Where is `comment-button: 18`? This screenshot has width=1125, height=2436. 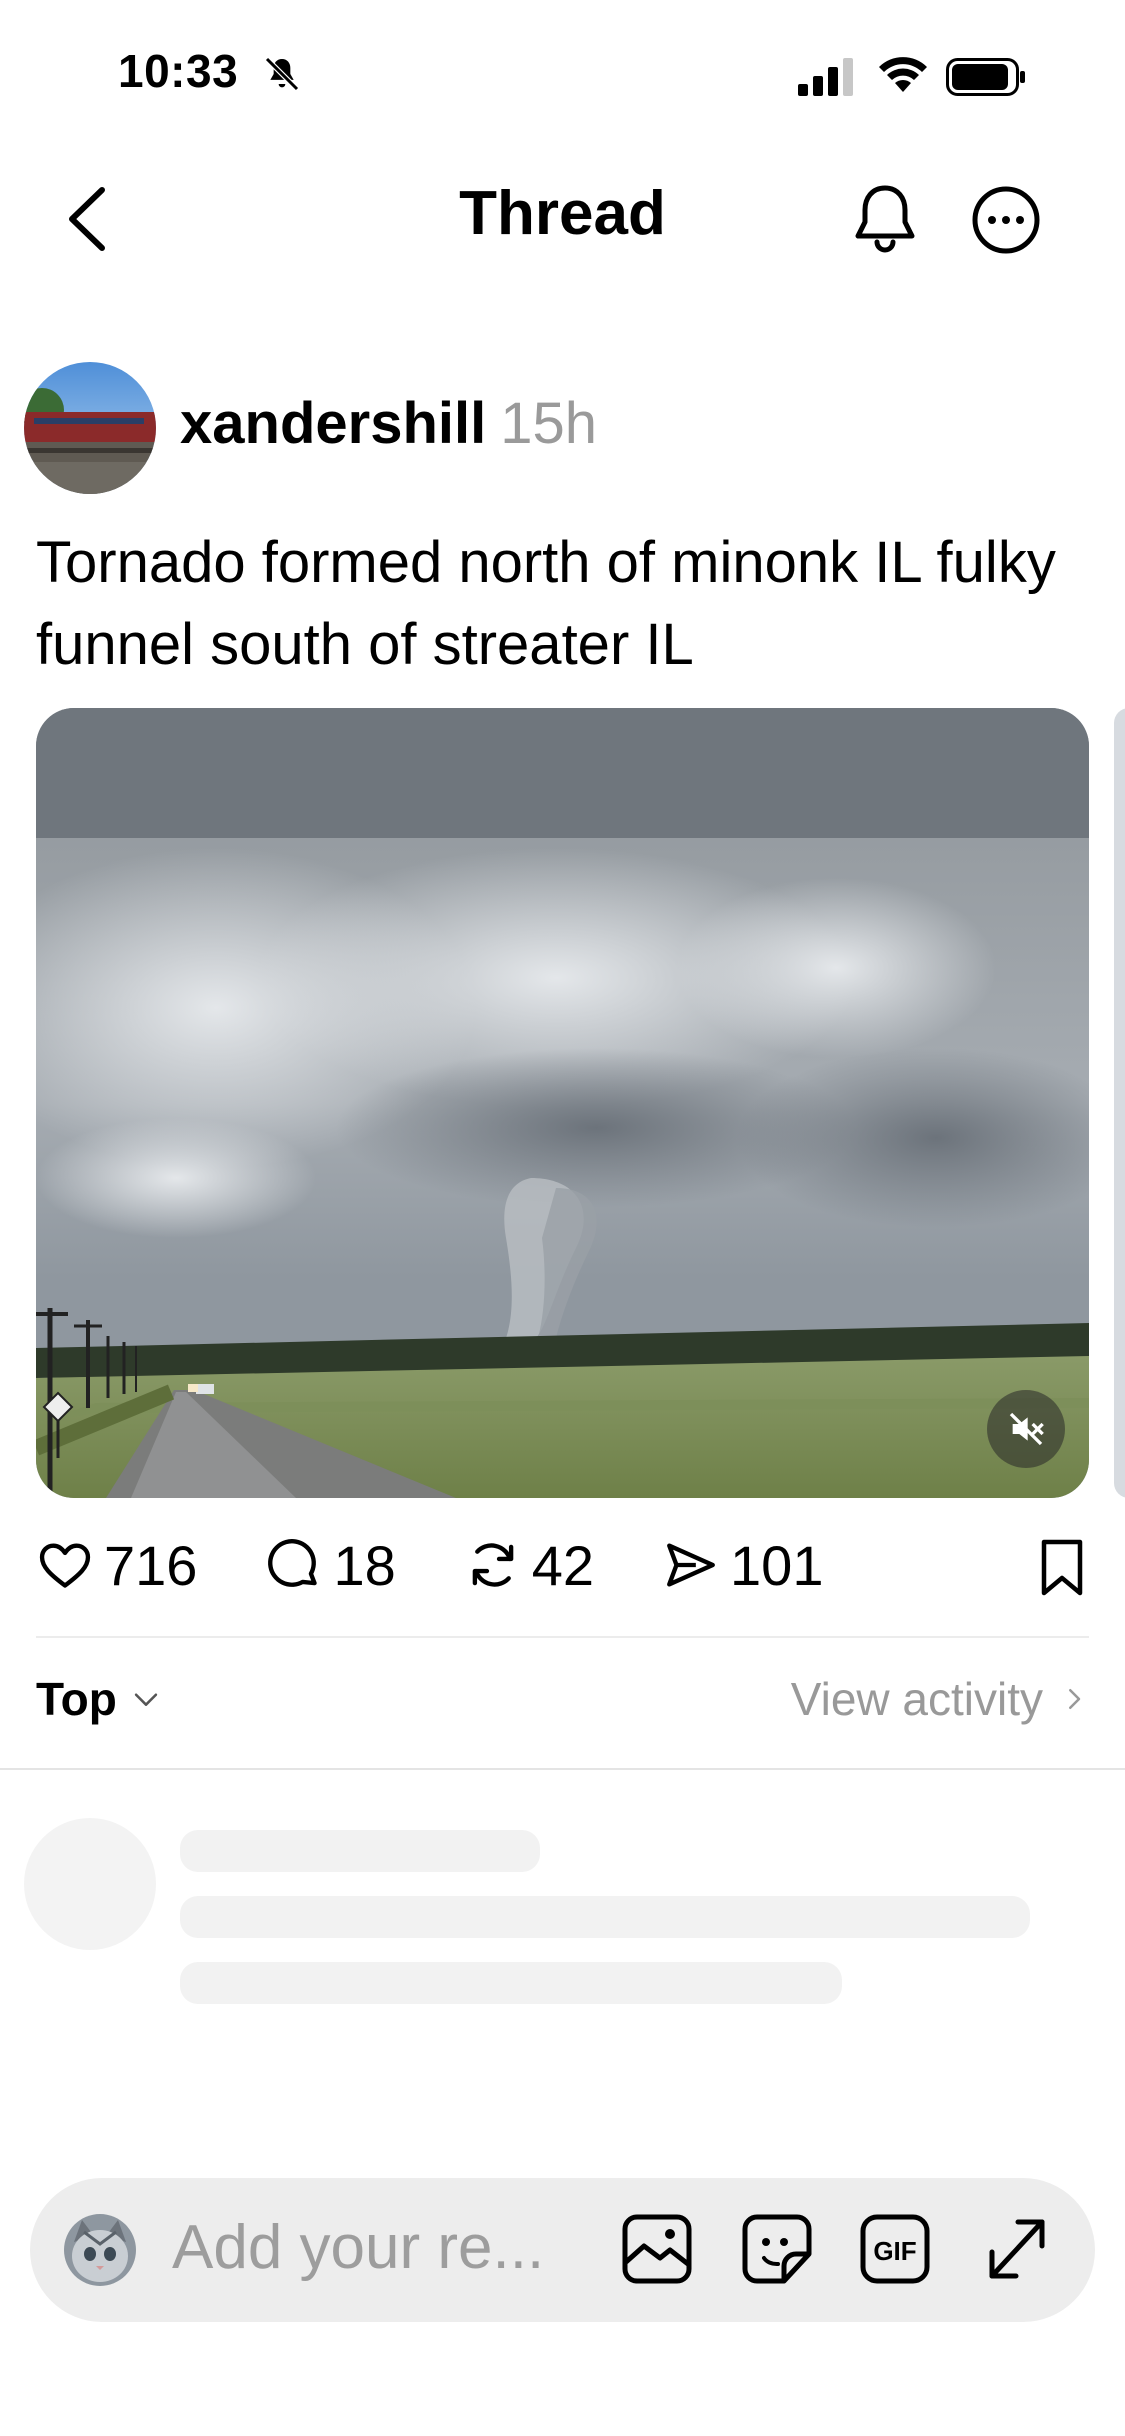 comment-button: 18 is located at coordinates (330, 1565).